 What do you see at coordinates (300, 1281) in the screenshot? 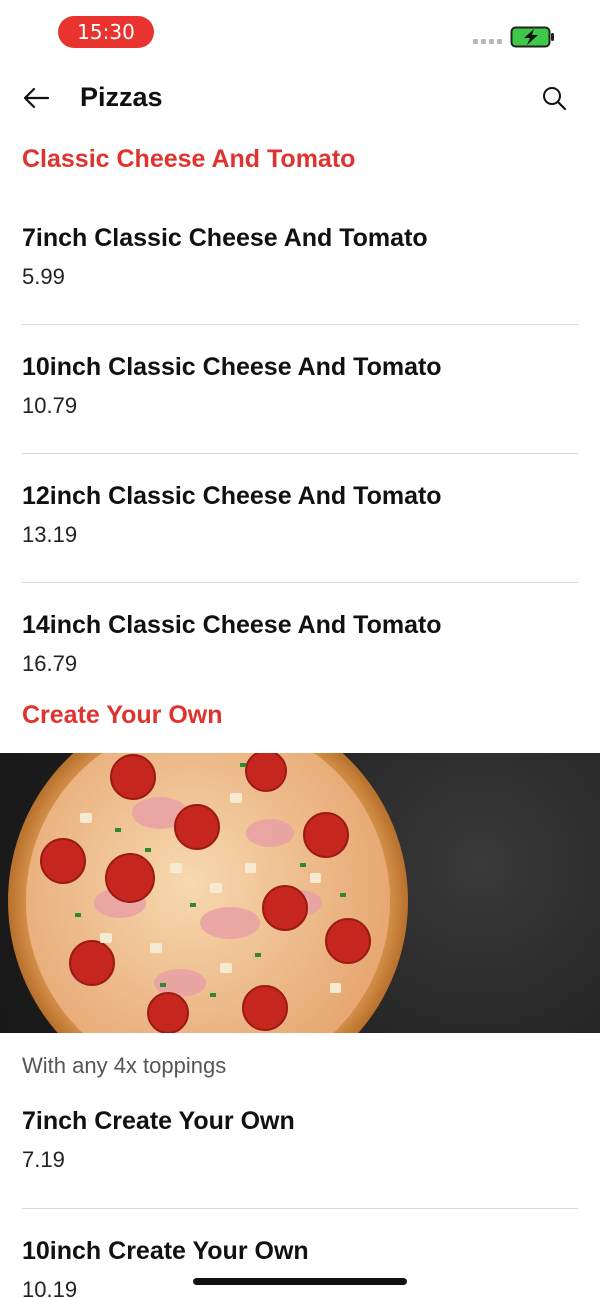
I see `home-indicator` at bounding box center [300, 1281].